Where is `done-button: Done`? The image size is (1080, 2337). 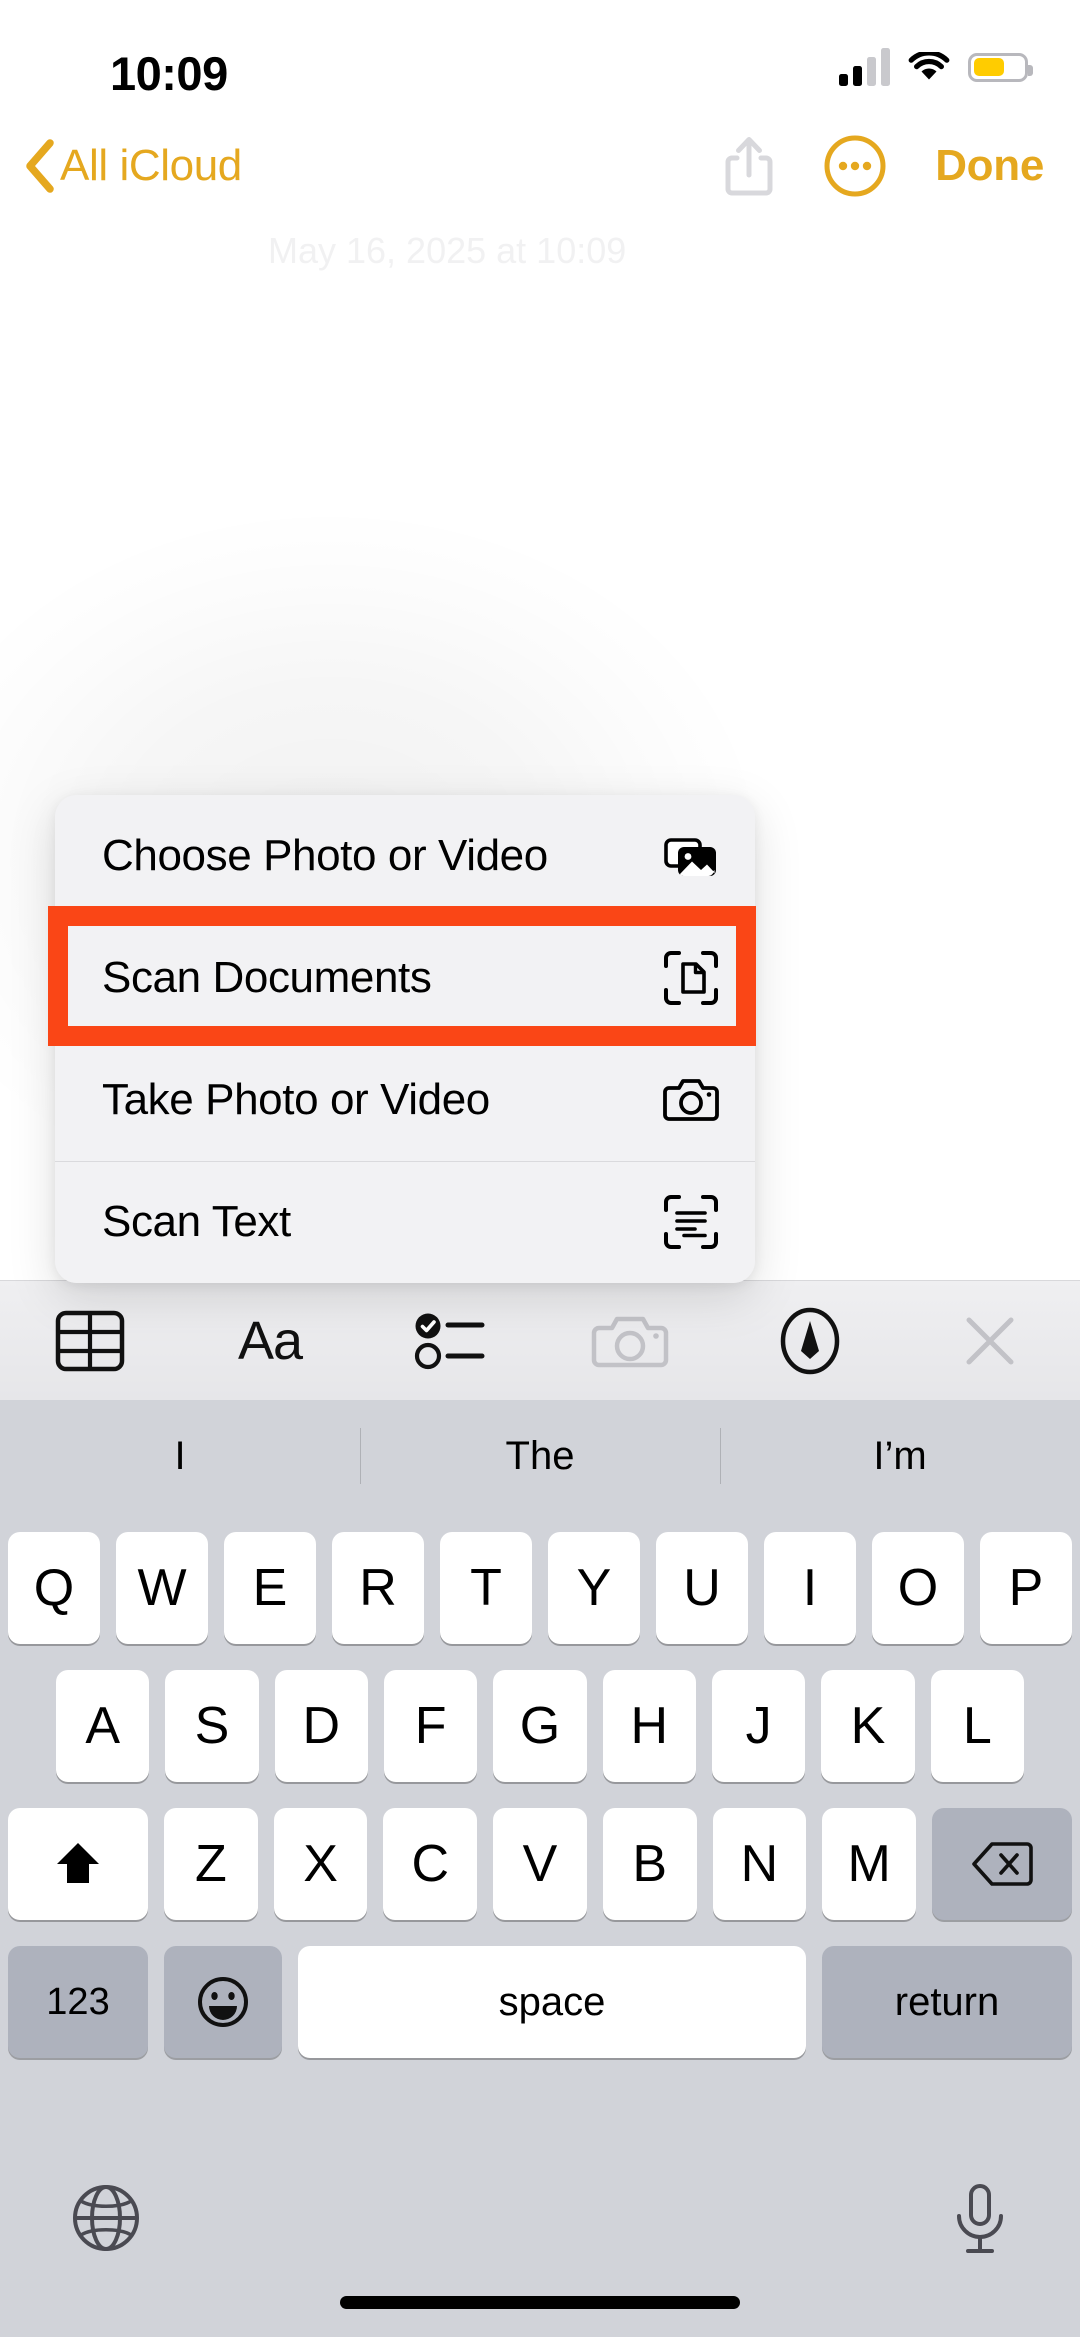 done-button: Done is located at coordinates (989, 166).